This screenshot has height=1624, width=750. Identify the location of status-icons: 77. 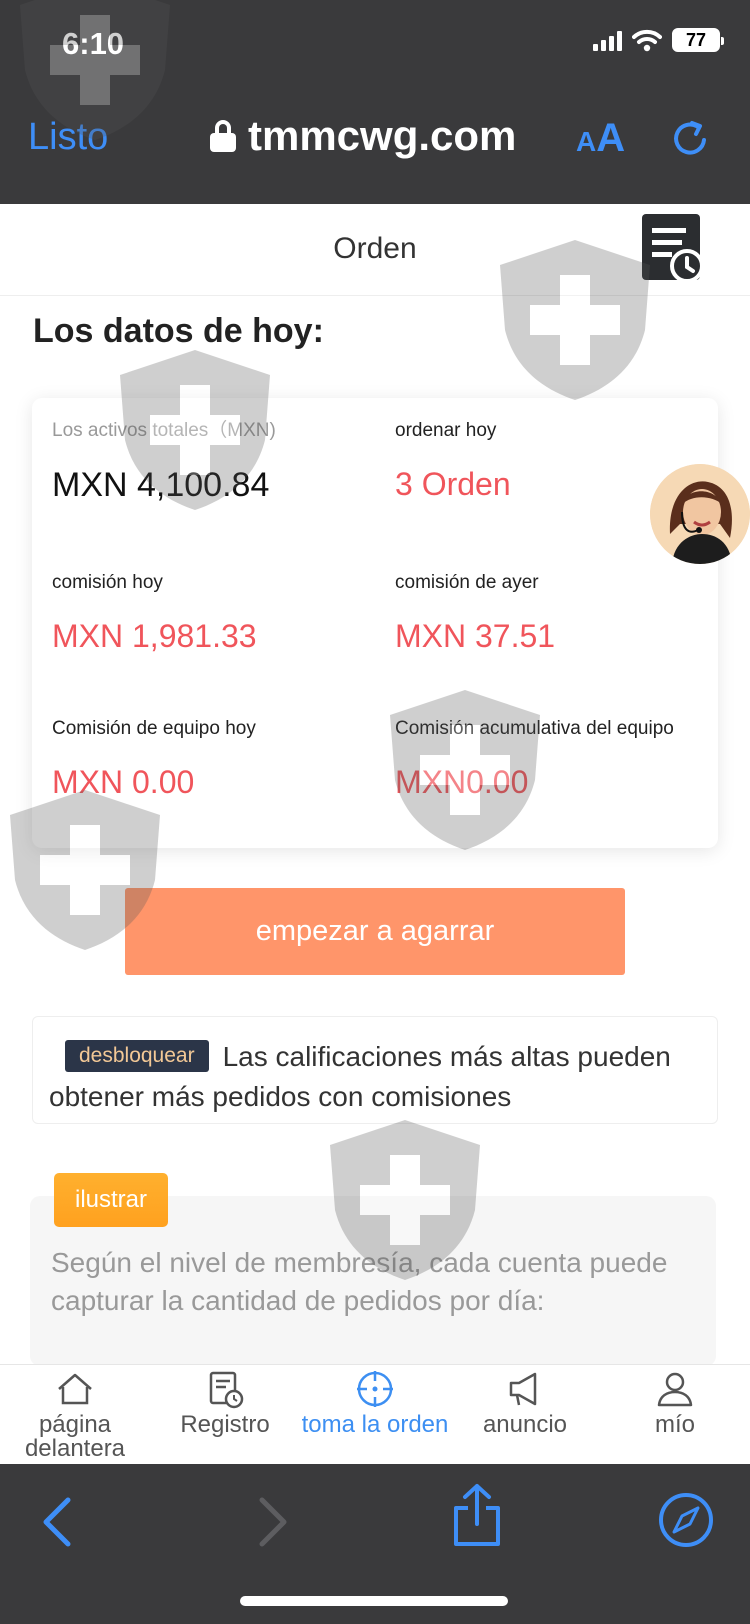
(658, 40).